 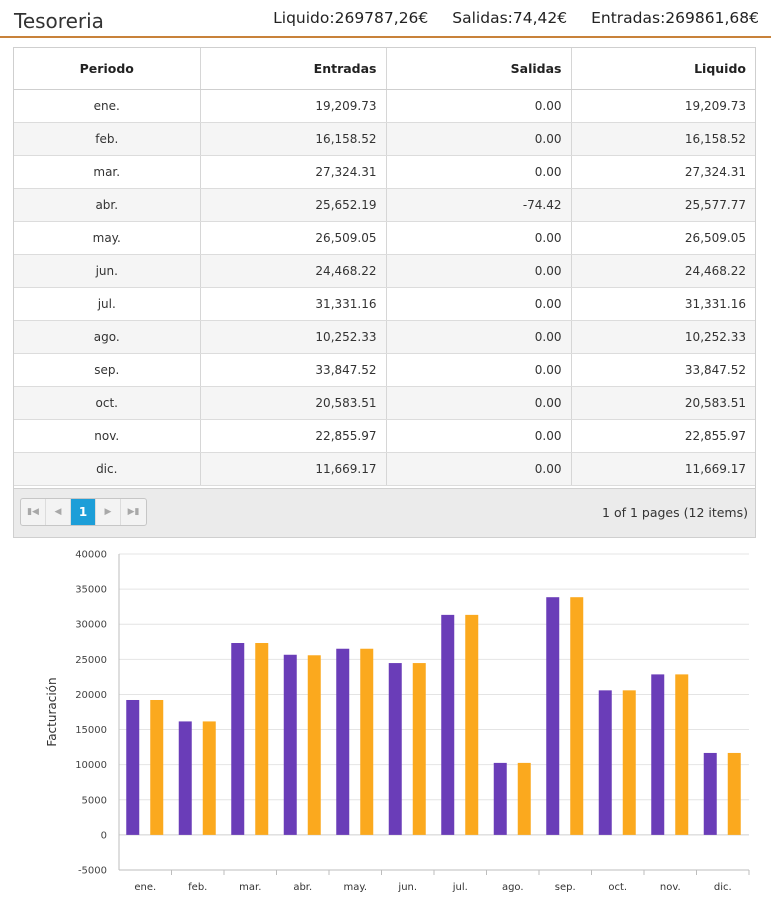 I want to click on table-row: ago. 10,252.33 0.00 10,252.33, so click(x=384, y=337).